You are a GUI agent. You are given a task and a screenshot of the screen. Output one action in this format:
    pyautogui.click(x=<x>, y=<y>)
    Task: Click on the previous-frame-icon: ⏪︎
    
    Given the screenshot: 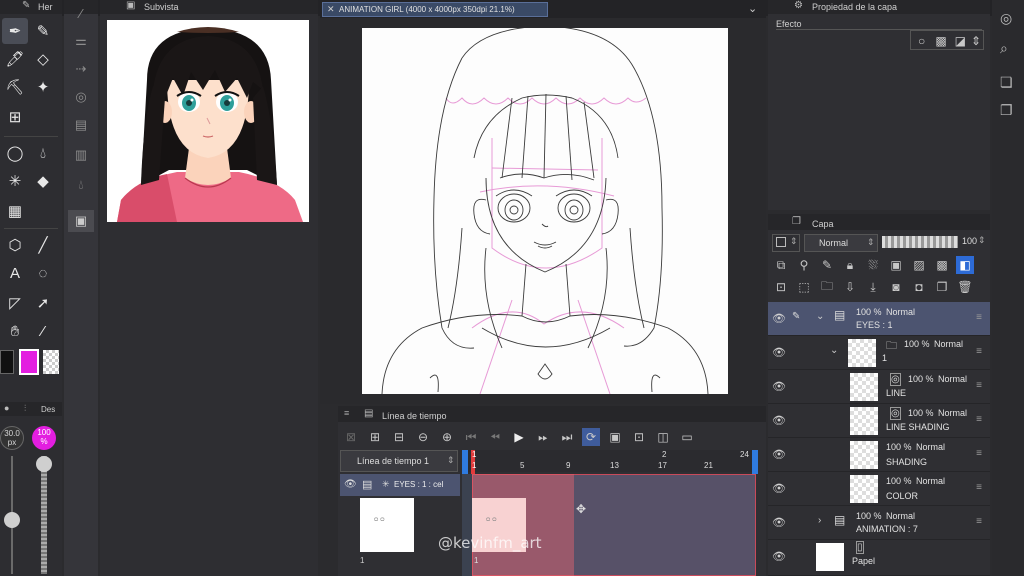 What is the action you would take?
    pyautogui.click(x=495, y=437)
    